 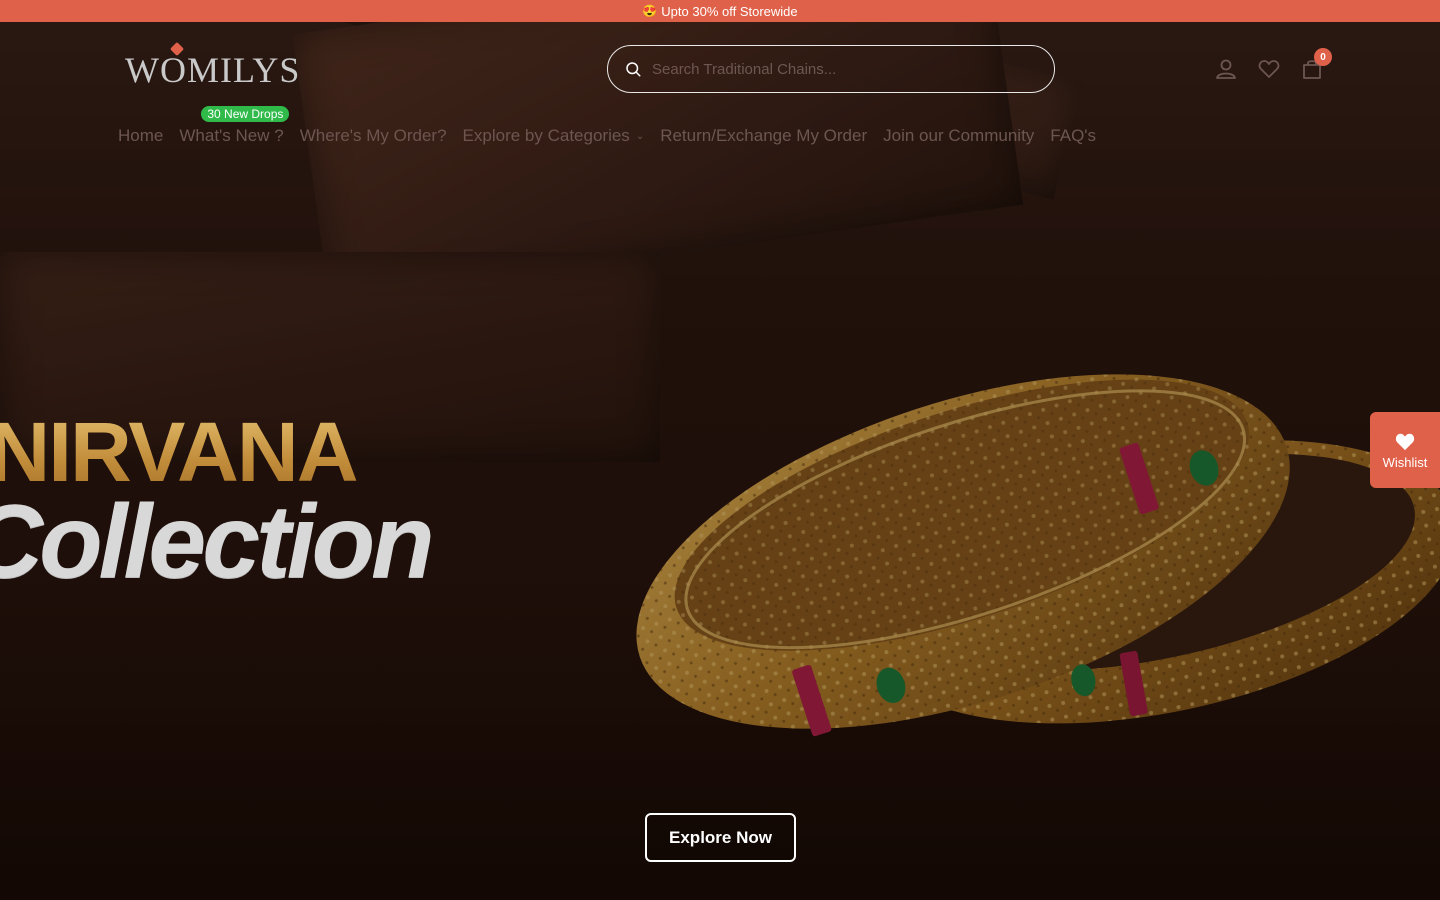 I want to click on nav-item-faqs: FAQ's, so click(x=1073, y=136).